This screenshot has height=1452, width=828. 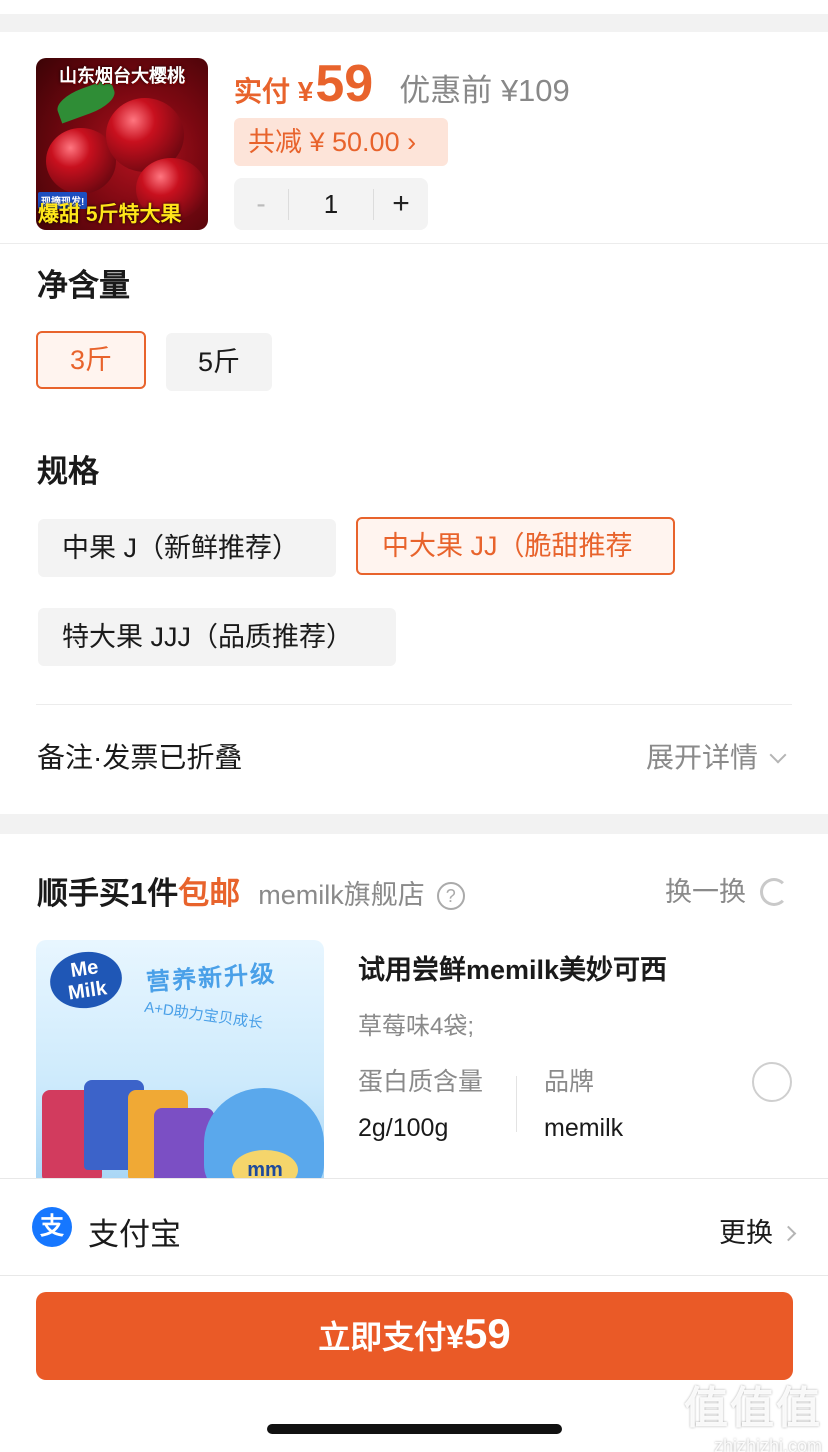 I want to click on change-payment-label: 更换, so click(x=746, y=1233).